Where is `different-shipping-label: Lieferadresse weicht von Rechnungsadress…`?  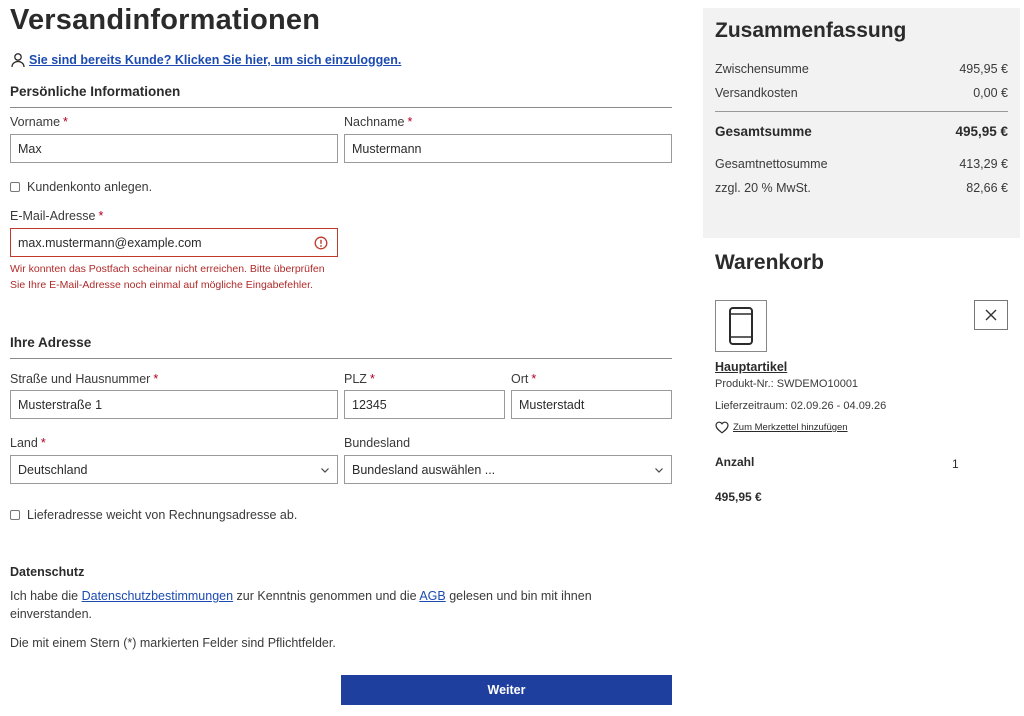 different-shipping-label: Lieferadresse weicht von Rechnungsadress… is located at coordinates (162, 515).